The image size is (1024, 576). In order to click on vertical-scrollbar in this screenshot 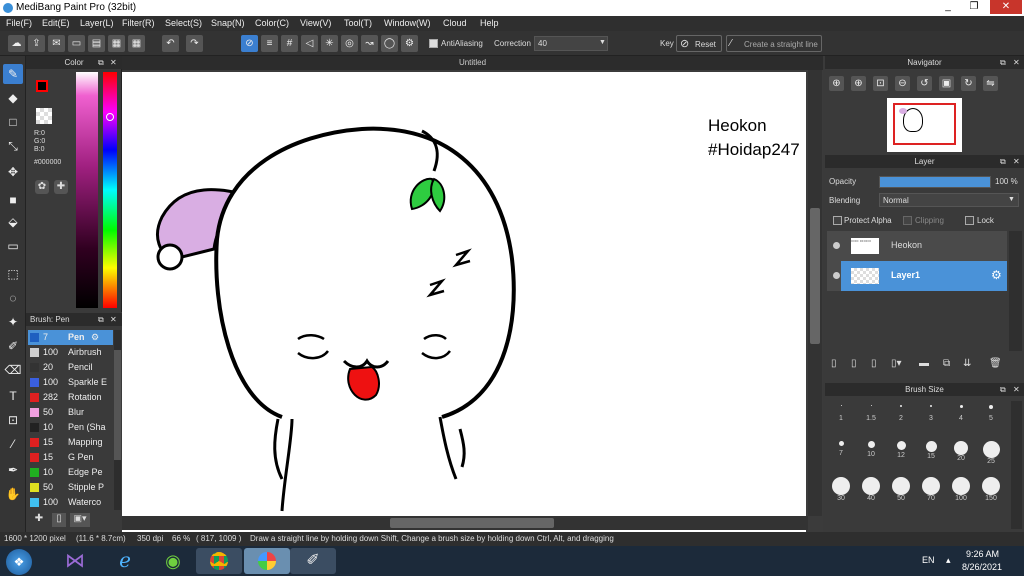, I will do `click(815, 293)`.